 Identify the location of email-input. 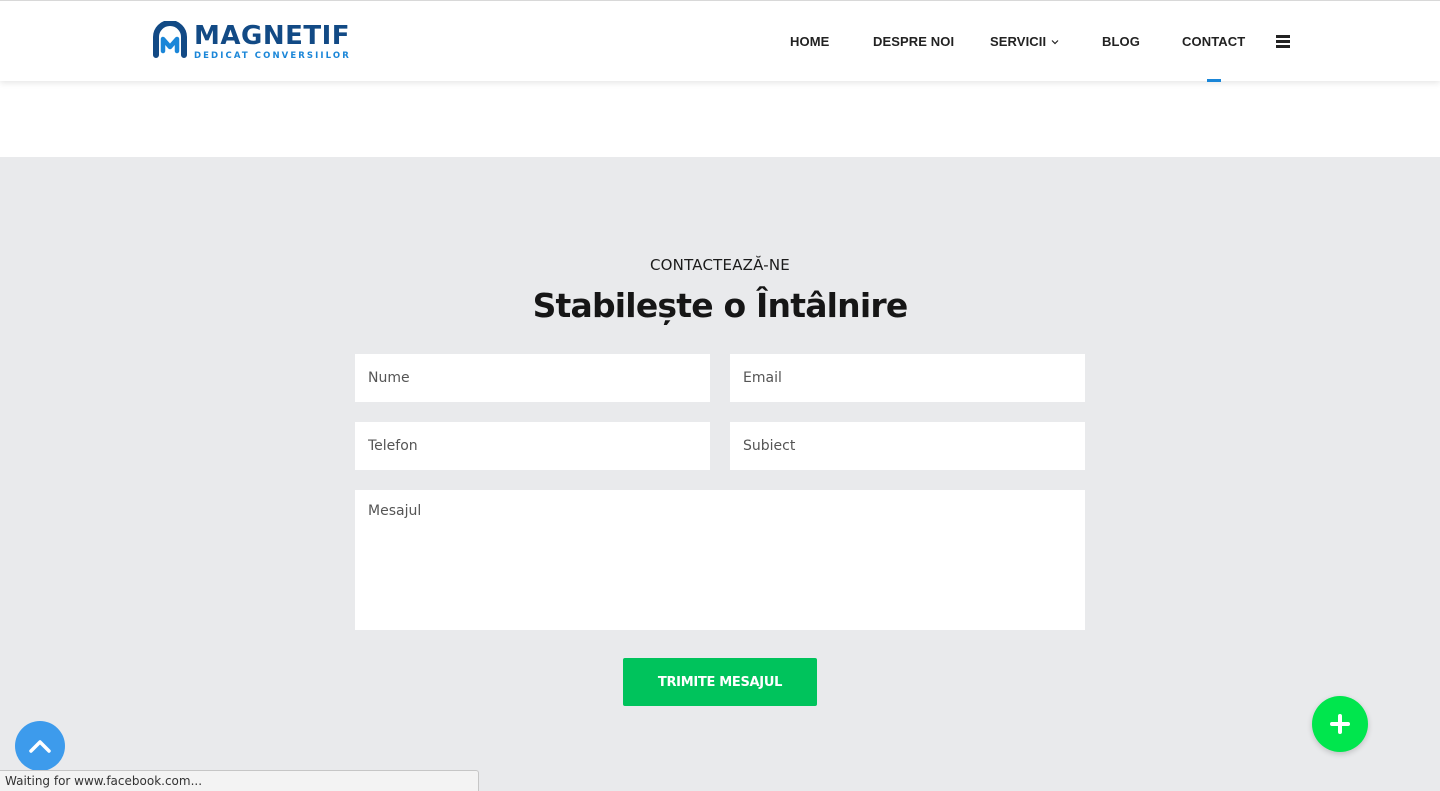
(907, 378).